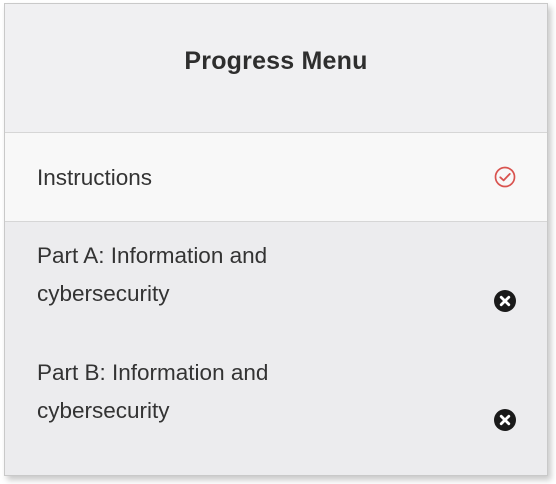 The width and height of the screenshot is (556, 484). I want to click on progress-menu-title: Progress Menu, so click(276, 60).